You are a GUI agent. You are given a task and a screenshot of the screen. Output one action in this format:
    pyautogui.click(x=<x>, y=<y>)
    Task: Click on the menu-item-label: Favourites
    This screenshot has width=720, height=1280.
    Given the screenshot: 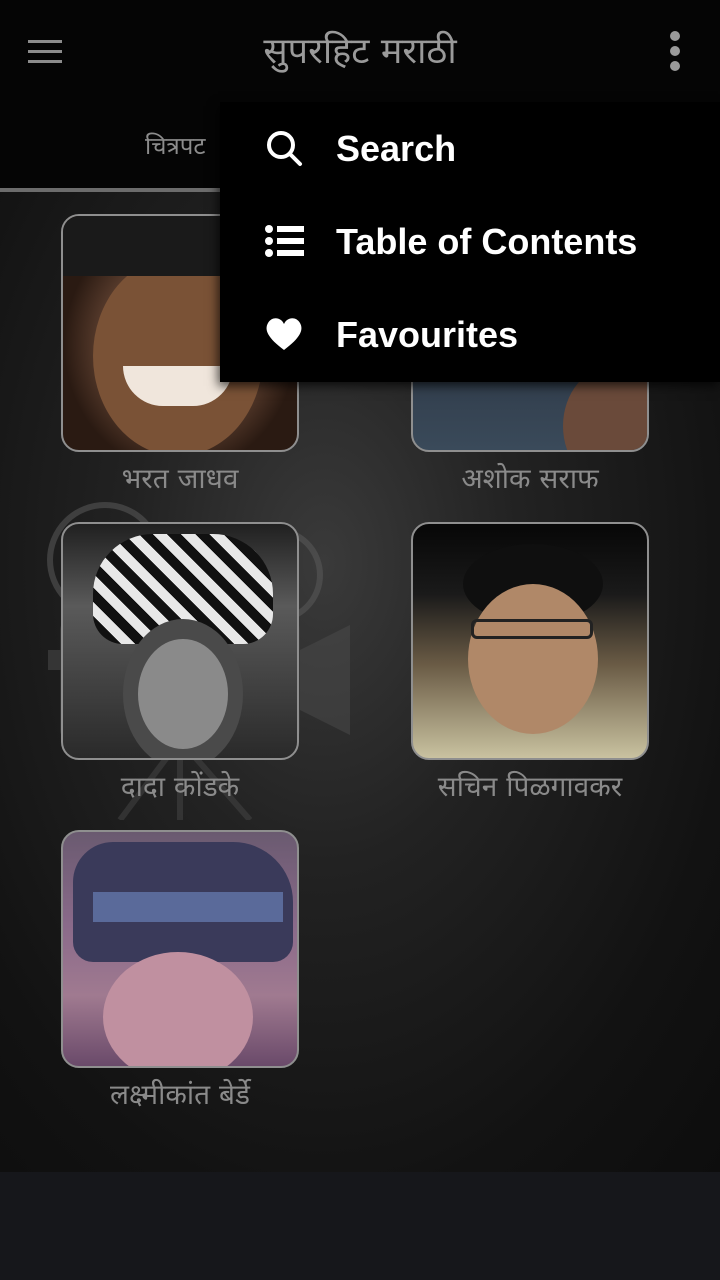 What is the action you would take?
    pyautogui.click(x=427, y=334)
    